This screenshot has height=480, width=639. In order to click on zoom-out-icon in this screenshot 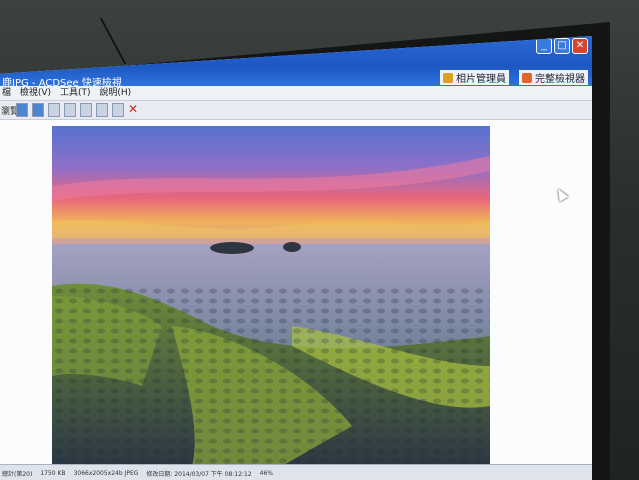, I will do `click(102, 110)`.